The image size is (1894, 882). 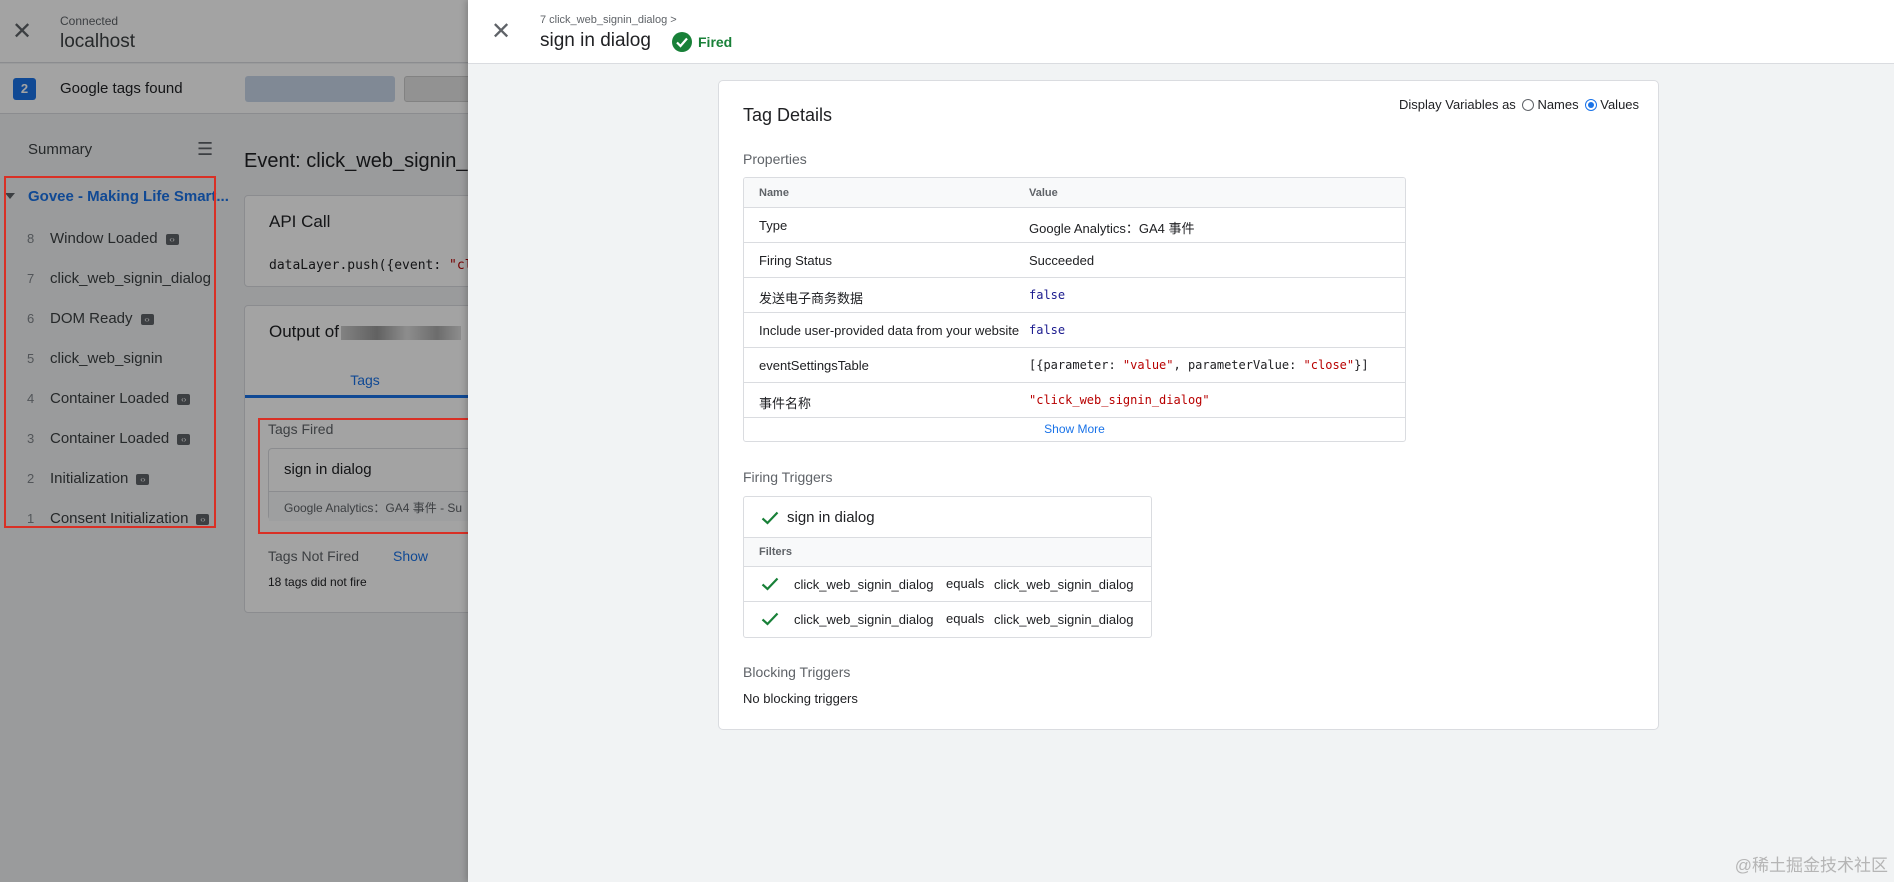 What do you see at coordinates (501, 32) in the screenshot?
I see `close-panel-icon: ✕` at bounding box center [501, 32].